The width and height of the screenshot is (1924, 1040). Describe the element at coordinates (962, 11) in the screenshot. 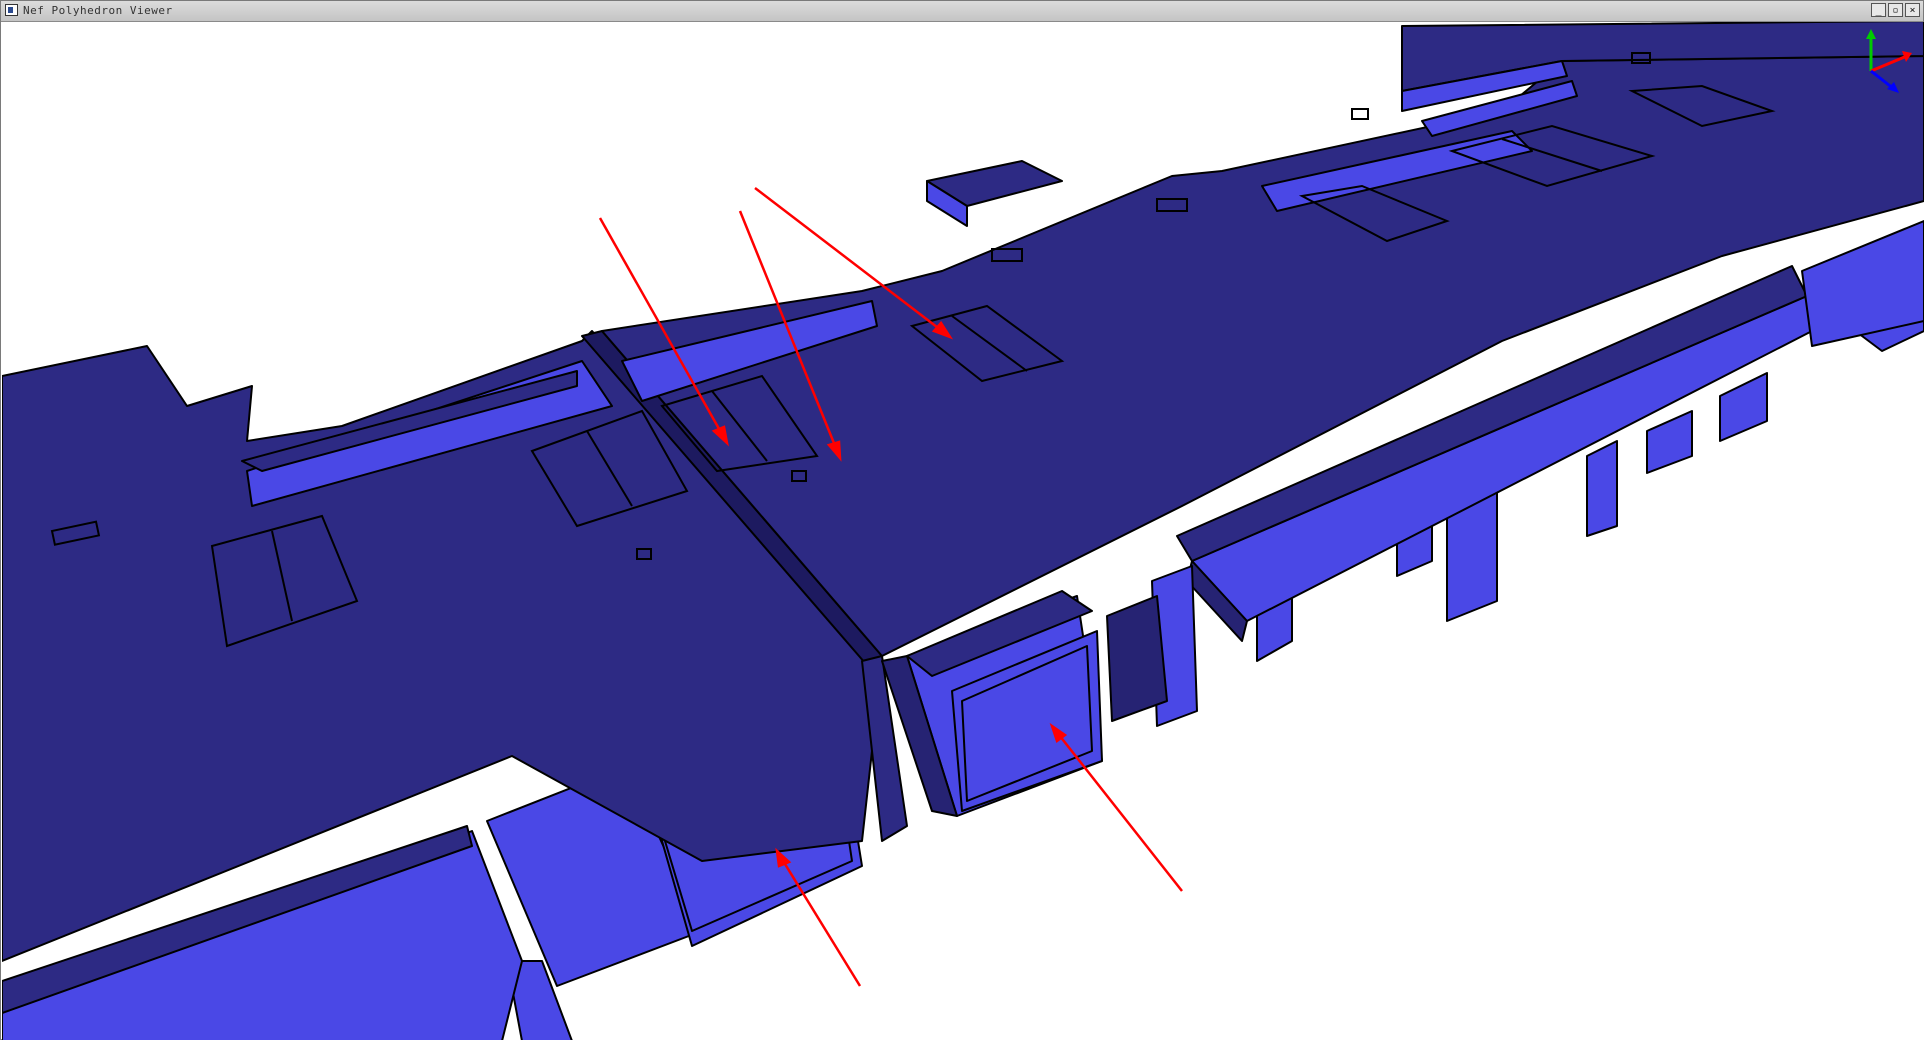

I see `title-bar: Nef Polyhedron Viewer _ ▫ ×` at that location.